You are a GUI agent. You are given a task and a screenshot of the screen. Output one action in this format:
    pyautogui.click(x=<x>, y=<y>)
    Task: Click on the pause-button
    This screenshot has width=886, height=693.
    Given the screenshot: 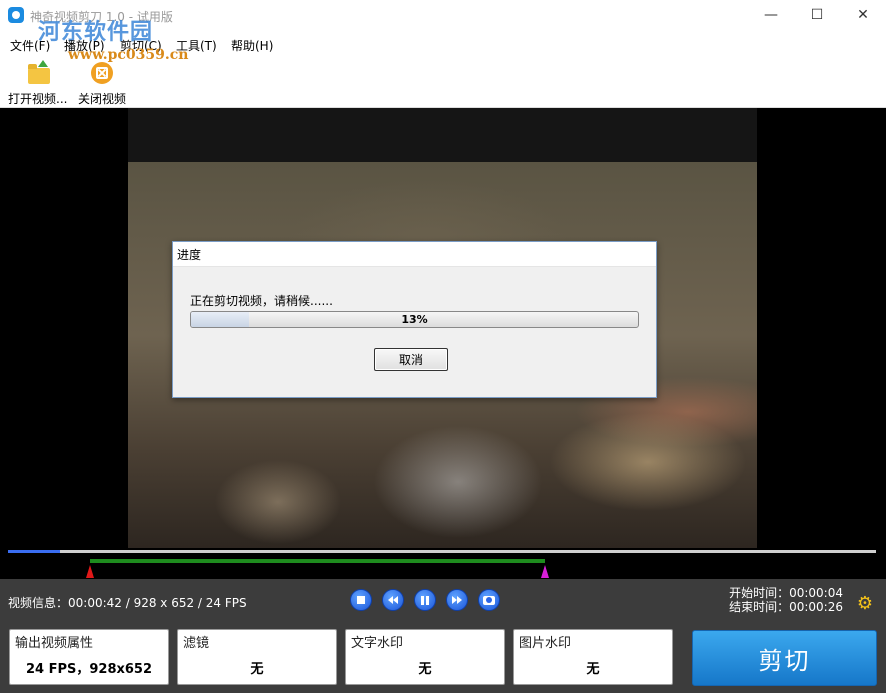 What is the action you would take?
    pyautogui.click(x=425, y=600)
    